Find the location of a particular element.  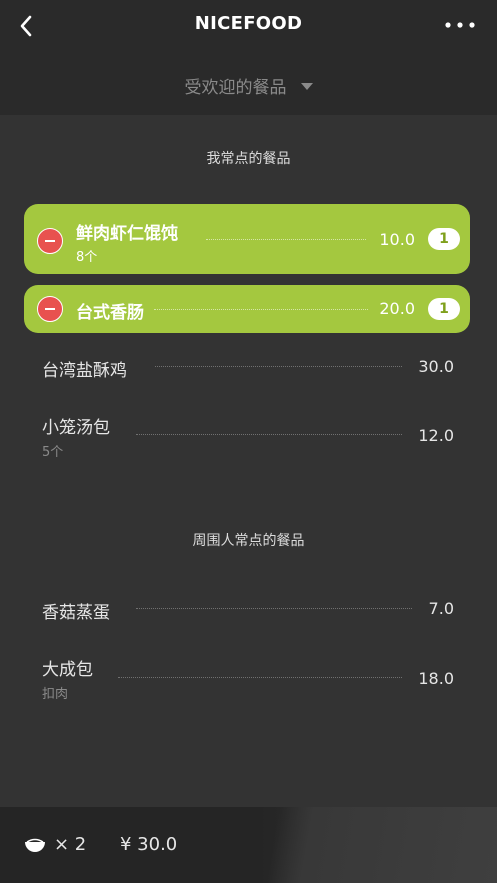

item-price: 10.0 is located at coordinates (397, 239).